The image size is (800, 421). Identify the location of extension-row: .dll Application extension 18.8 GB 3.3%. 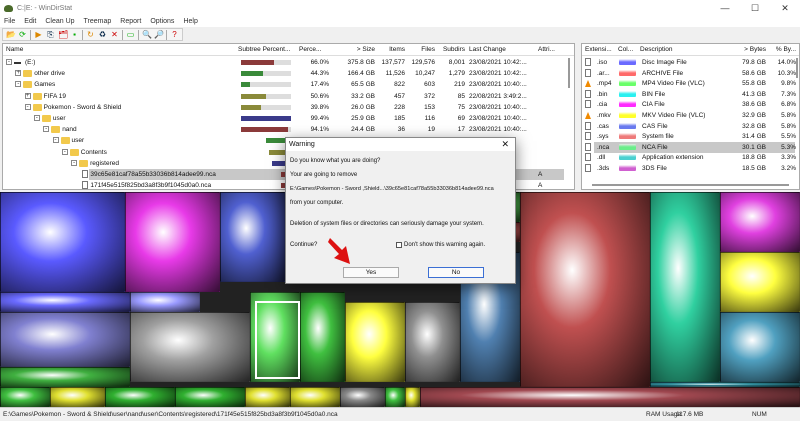
(690, 157).